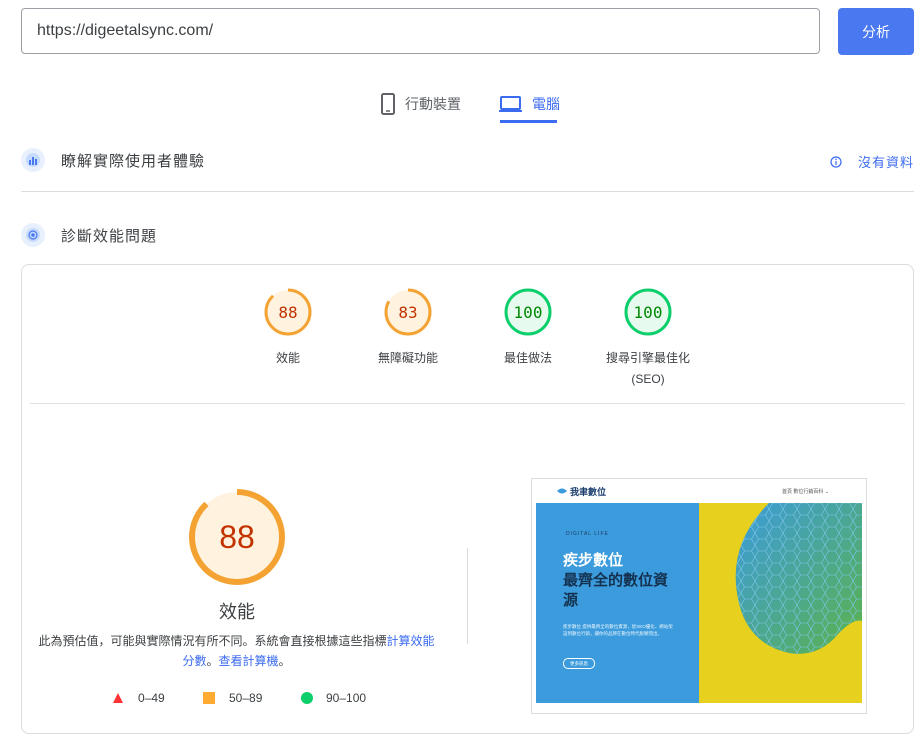 The image size is (922, 734). Describe the element at coordinates (284, 661) in the screenshot. I see `description-suffix: 。` at that location.